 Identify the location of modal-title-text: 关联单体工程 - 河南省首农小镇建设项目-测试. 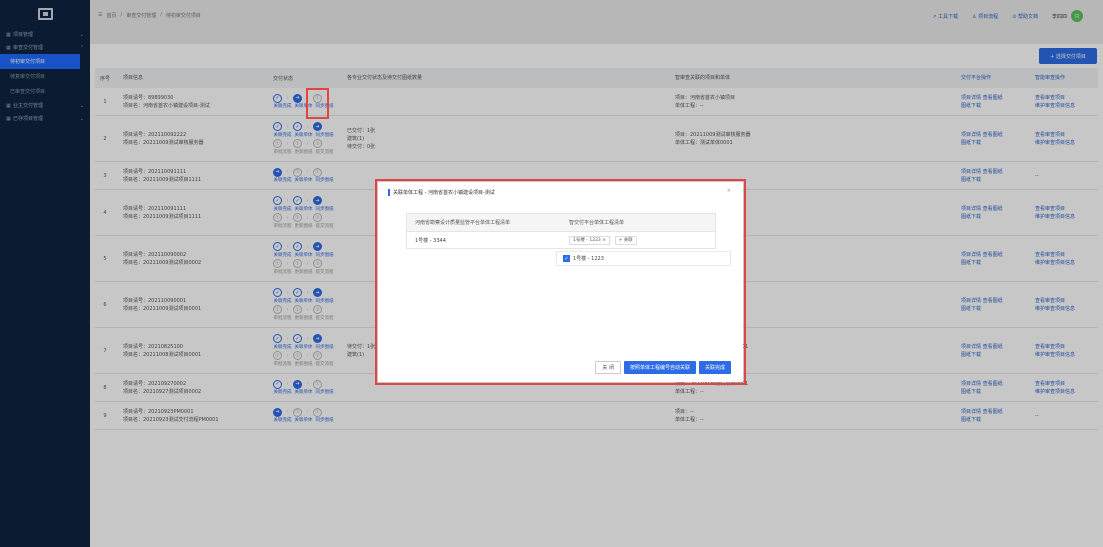
(444, 193).